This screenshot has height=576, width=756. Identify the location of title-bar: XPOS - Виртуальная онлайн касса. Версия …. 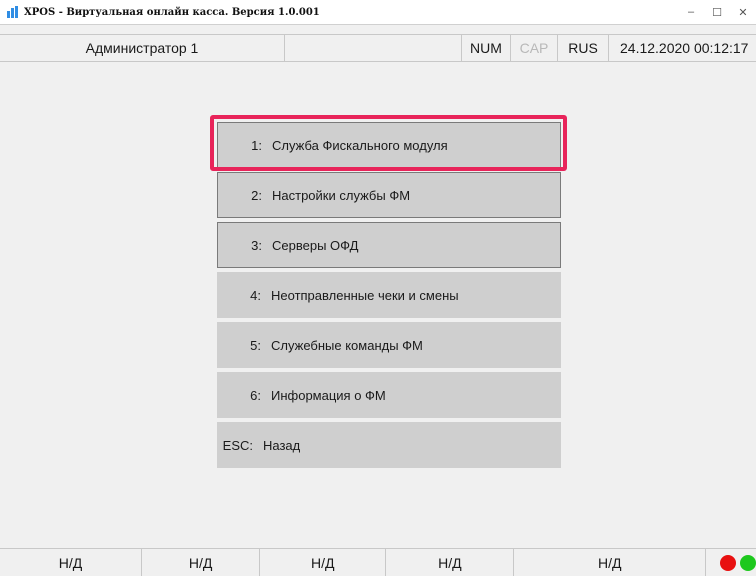
(378, 12).